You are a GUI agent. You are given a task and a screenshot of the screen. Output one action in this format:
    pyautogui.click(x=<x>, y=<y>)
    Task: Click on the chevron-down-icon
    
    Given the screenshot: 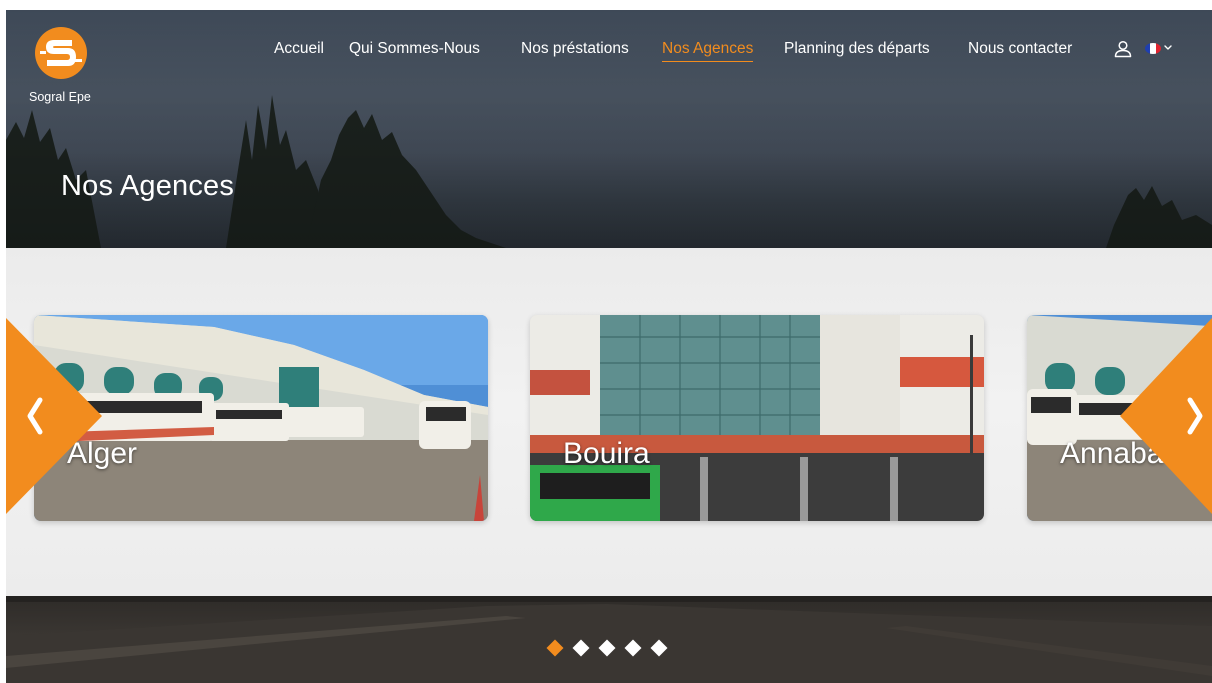 What is the action you would take?
    pyautogui.click(x=1168, y=47)
    